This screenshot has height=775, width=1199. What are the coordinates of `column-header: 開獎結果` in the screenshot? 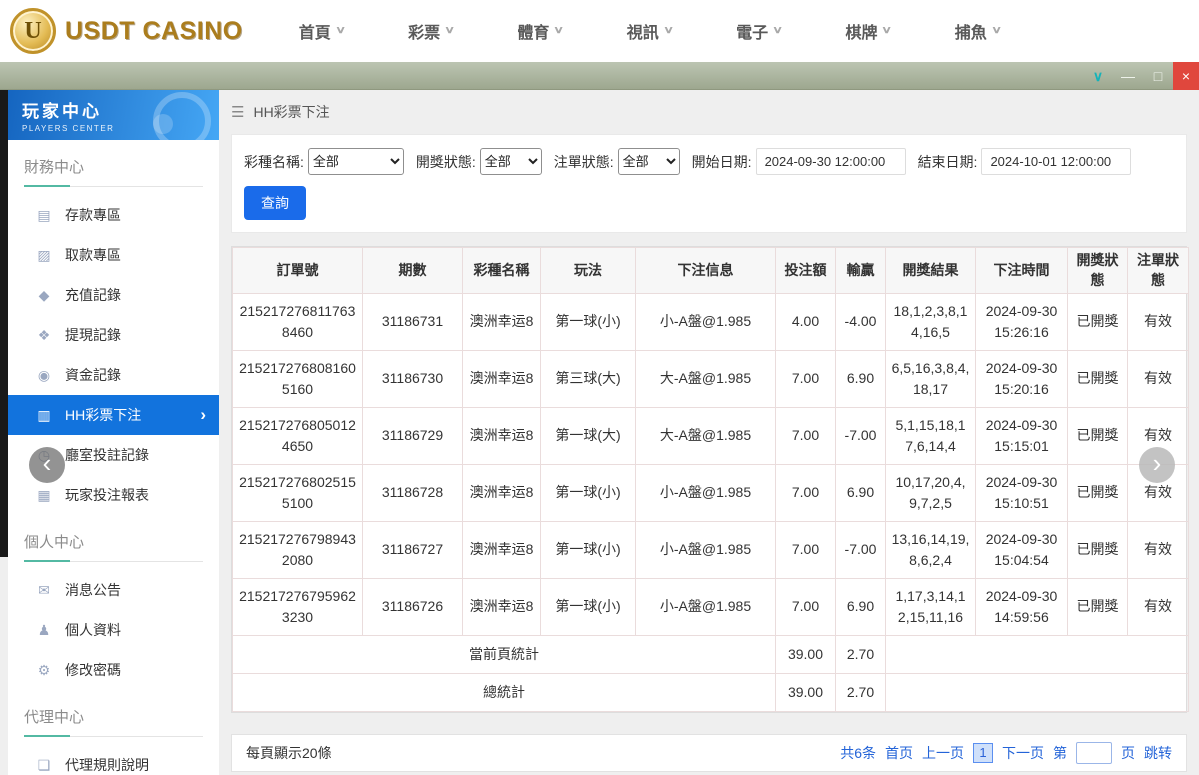 It's located at (930, 270).